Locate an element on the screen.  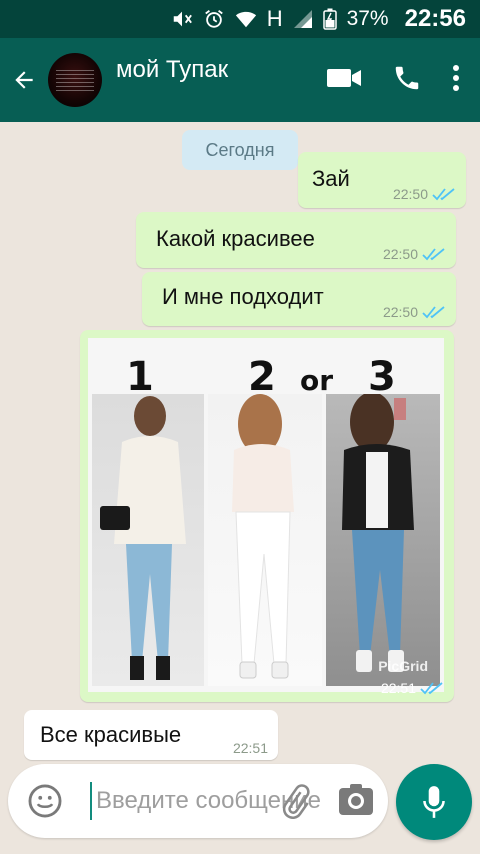
outfit-photo-3: PicGrid is located at coordinates (383, 540).